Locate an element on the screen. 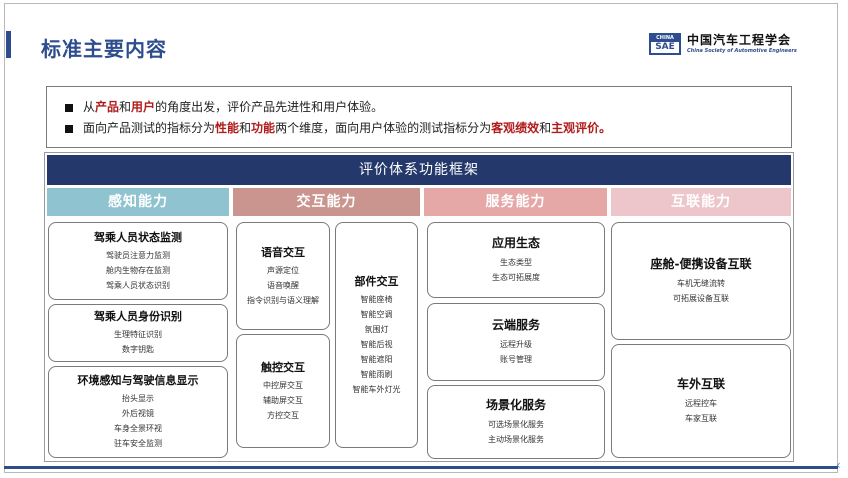 Image resolution: width=848 pixels, height=478 pixels. box-scenario-service: 场景化服务 可选场景化服务 主动场景化服务 is located at coordinates (516, 422).